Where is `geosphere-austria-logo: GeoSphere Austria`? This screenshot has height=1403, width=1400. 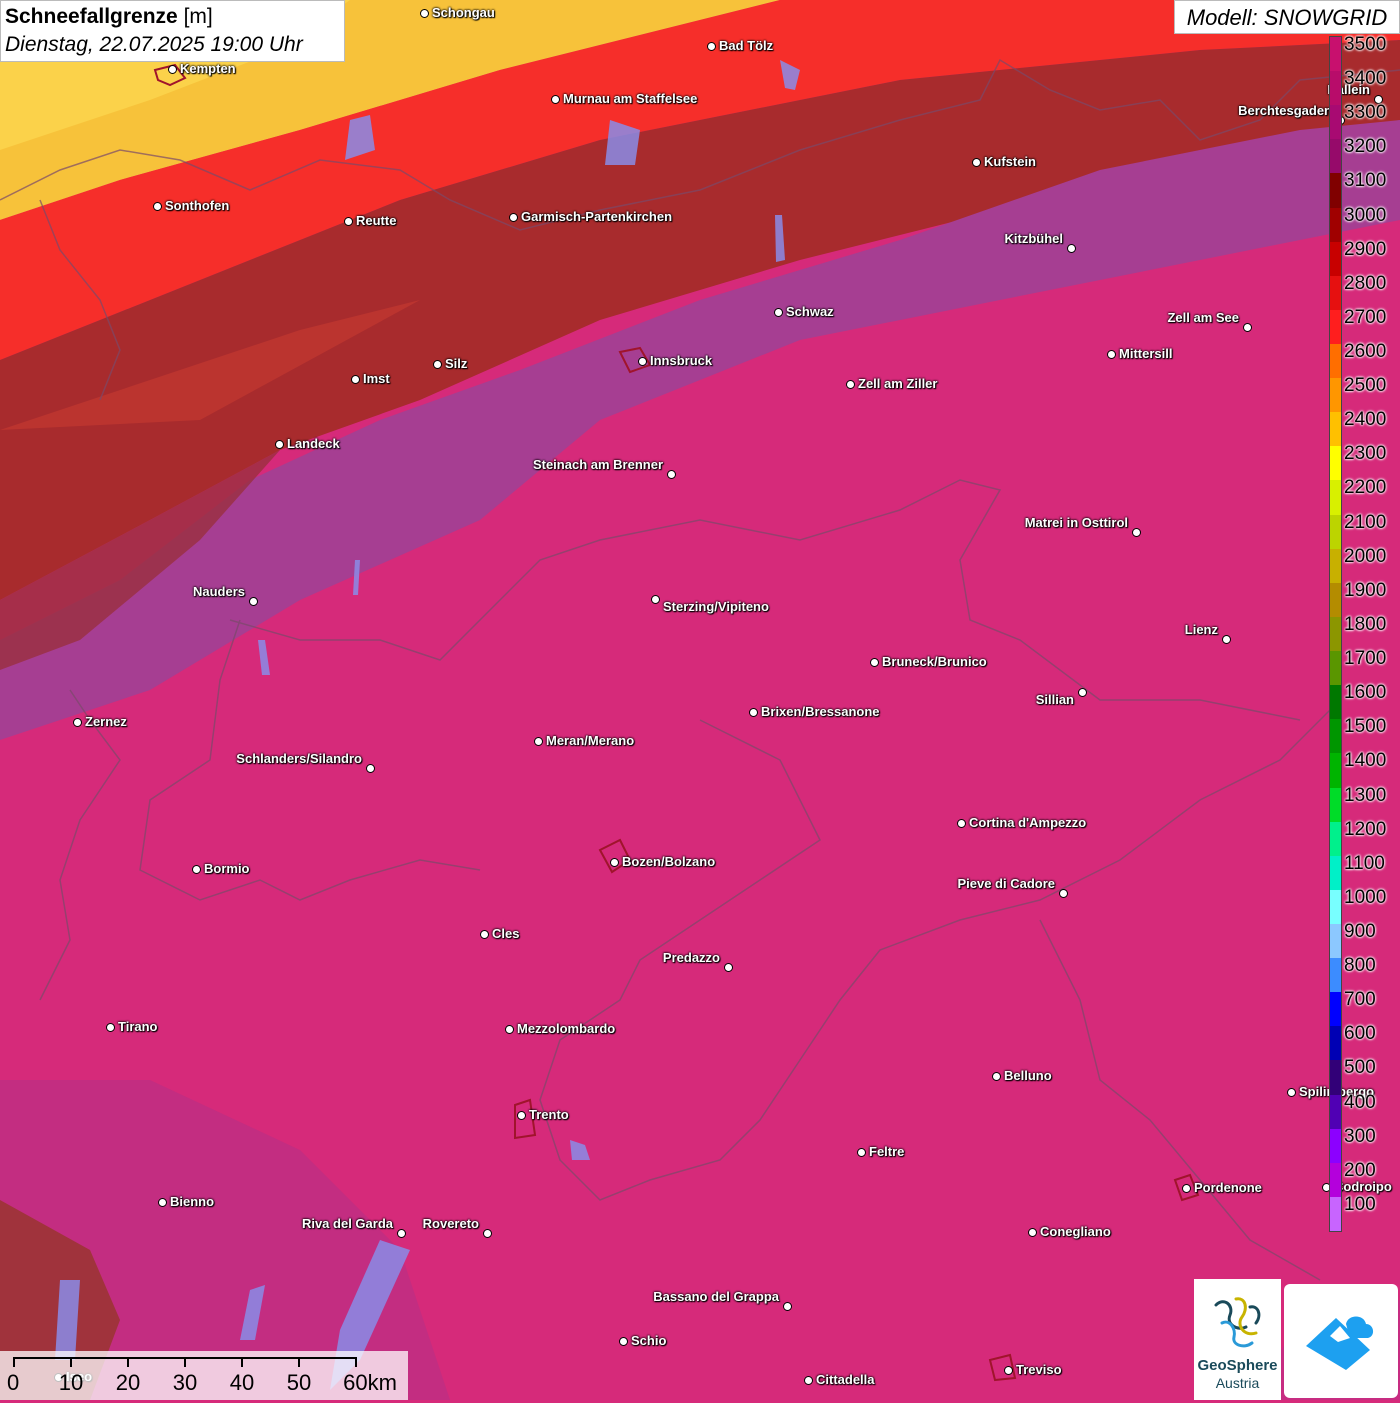
geosphere-austria-logo: GeoSphere Austria is located at coordinates (1237, 1339).